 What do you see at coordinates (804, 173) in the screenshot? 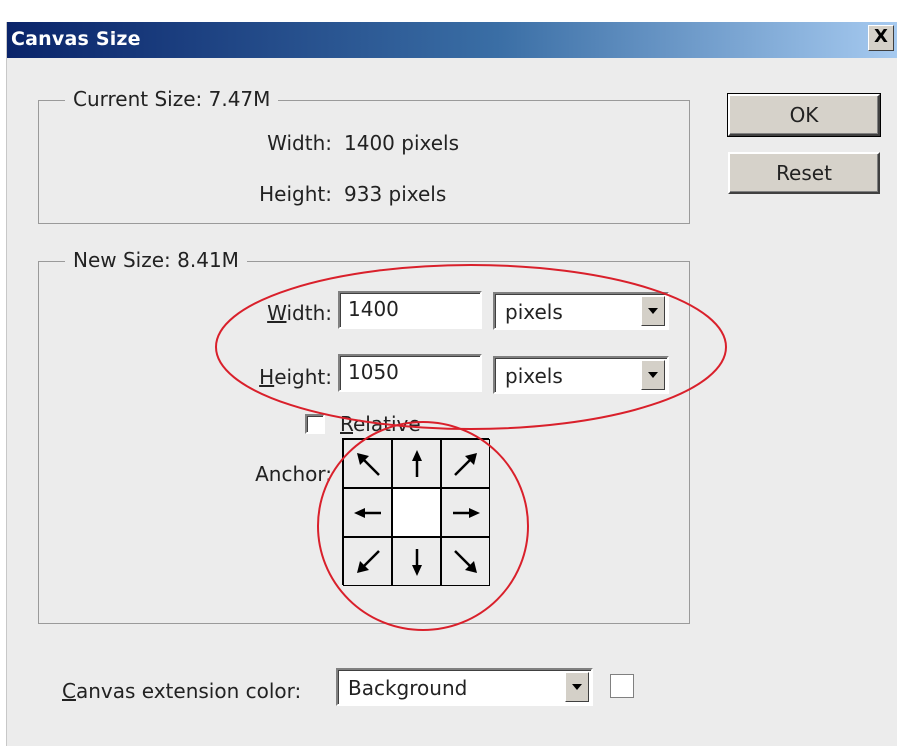
I see `reset-button: Reset` at bounding box center [804, 173].